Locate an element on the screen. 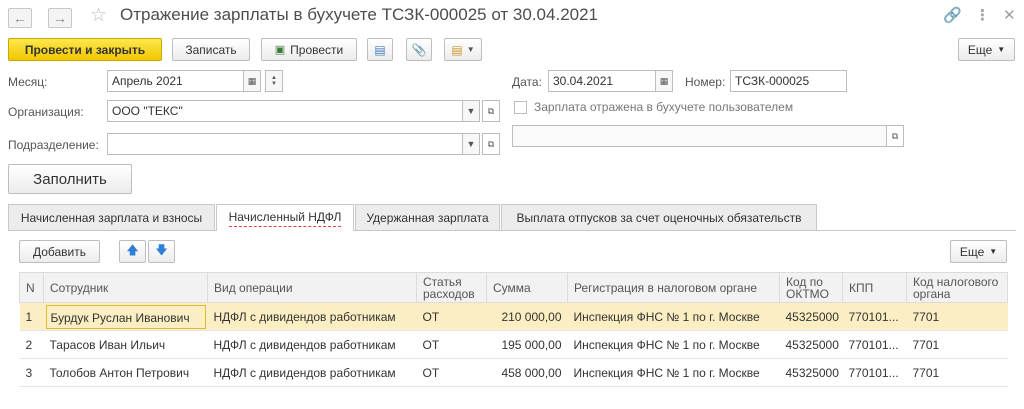  favorite-star-icon: ☆ is located at coordinates (98, 15).